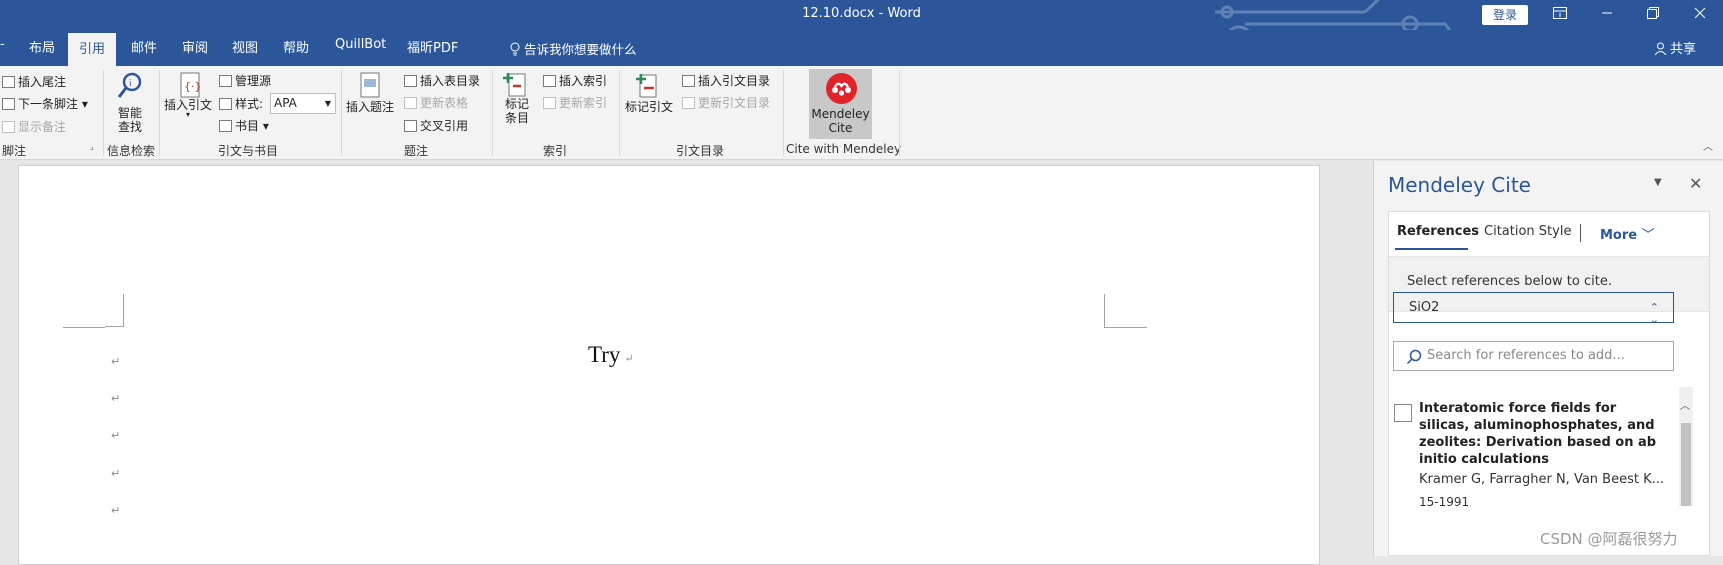  Describe the element at coordinates (1675, 47) in the screenshot. I see `share-button: 共享` at that location.